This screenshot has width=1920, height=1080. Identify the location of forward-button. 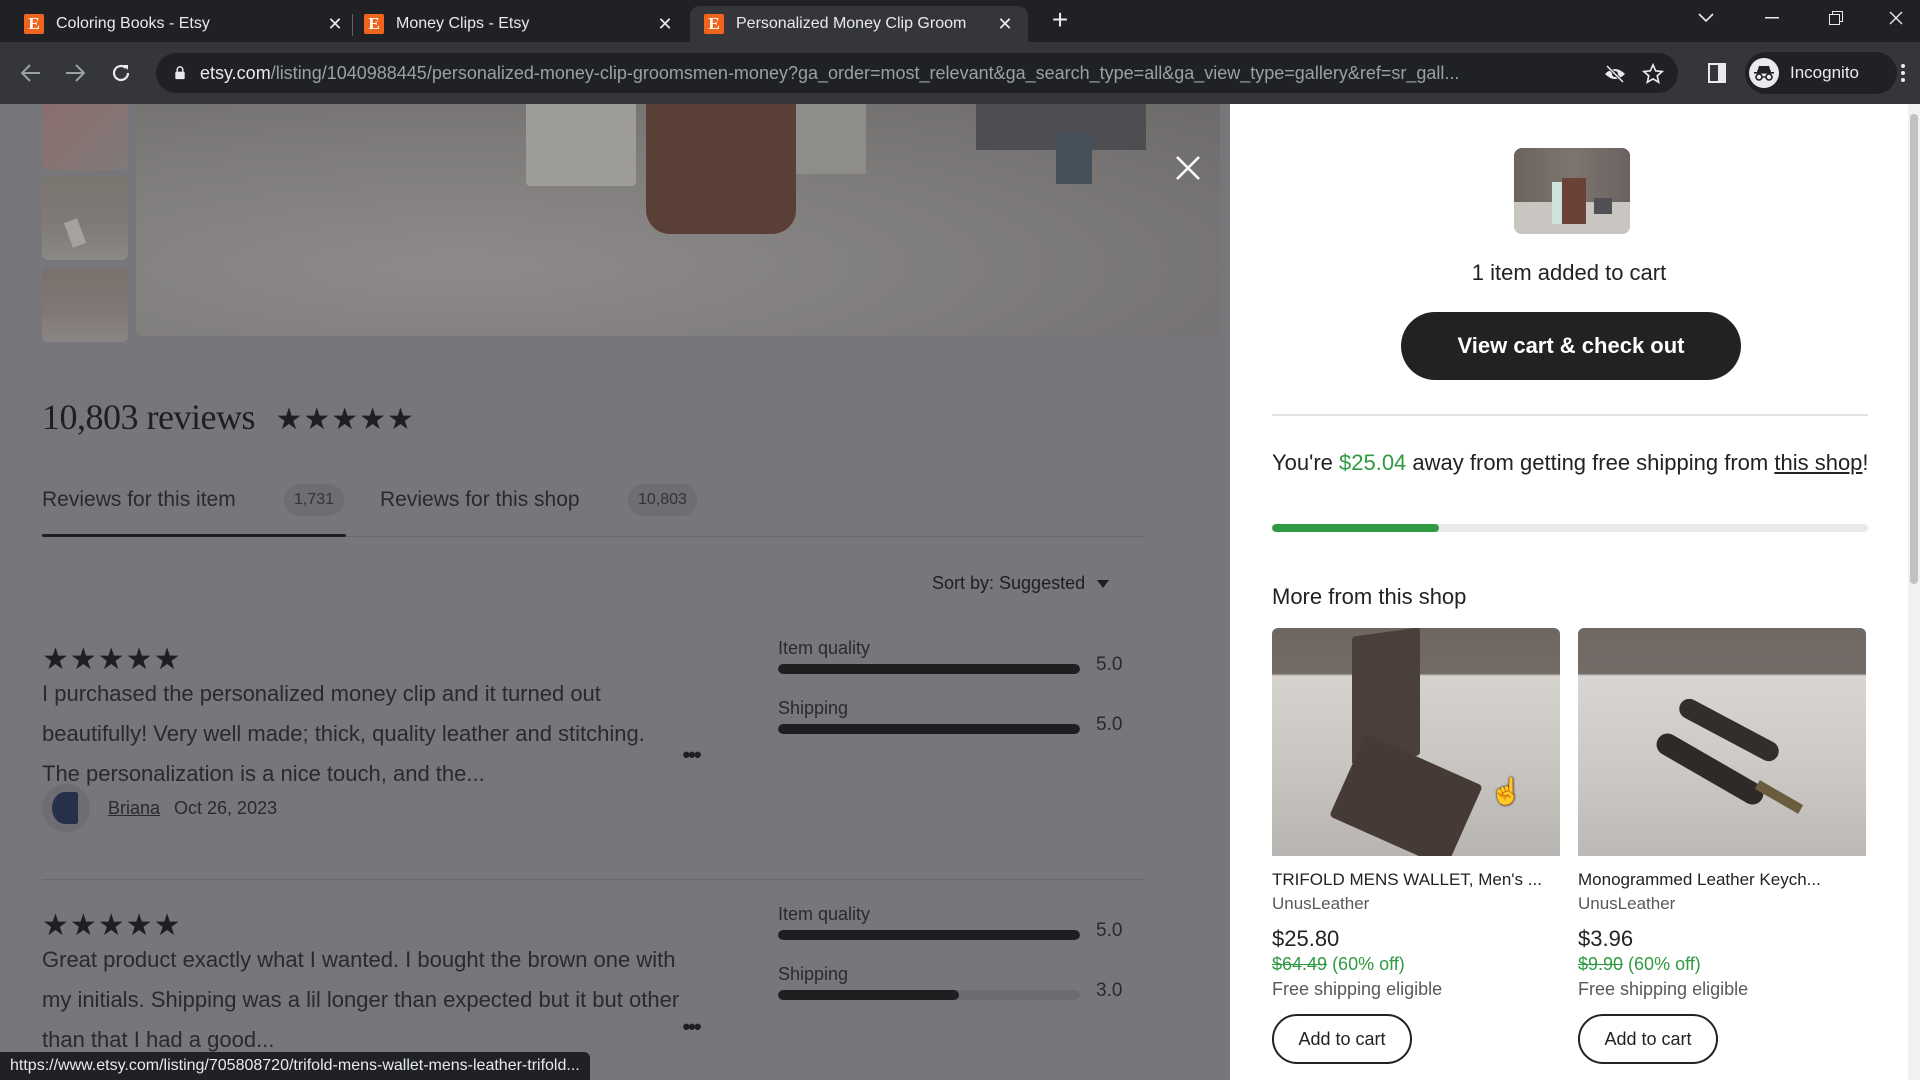
(75, 73).